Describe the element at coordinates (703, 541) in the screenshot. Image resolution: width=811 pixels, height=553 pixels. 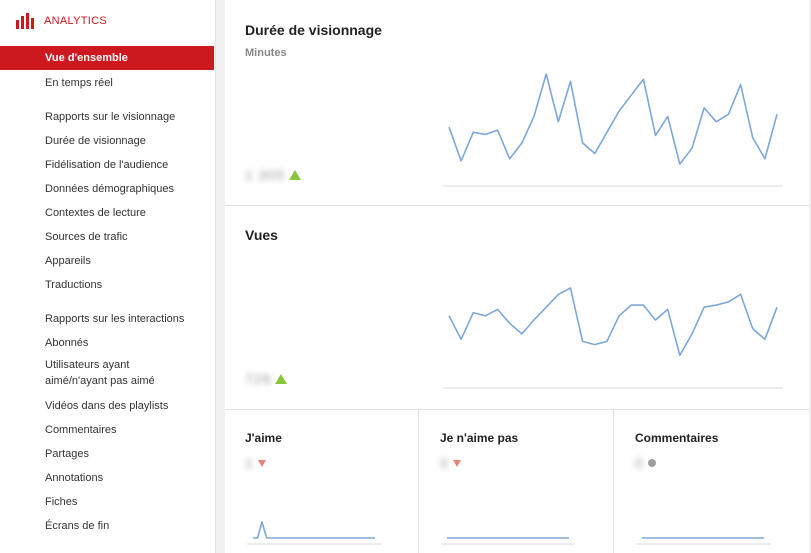
I see `comments-sparkline` at that location.